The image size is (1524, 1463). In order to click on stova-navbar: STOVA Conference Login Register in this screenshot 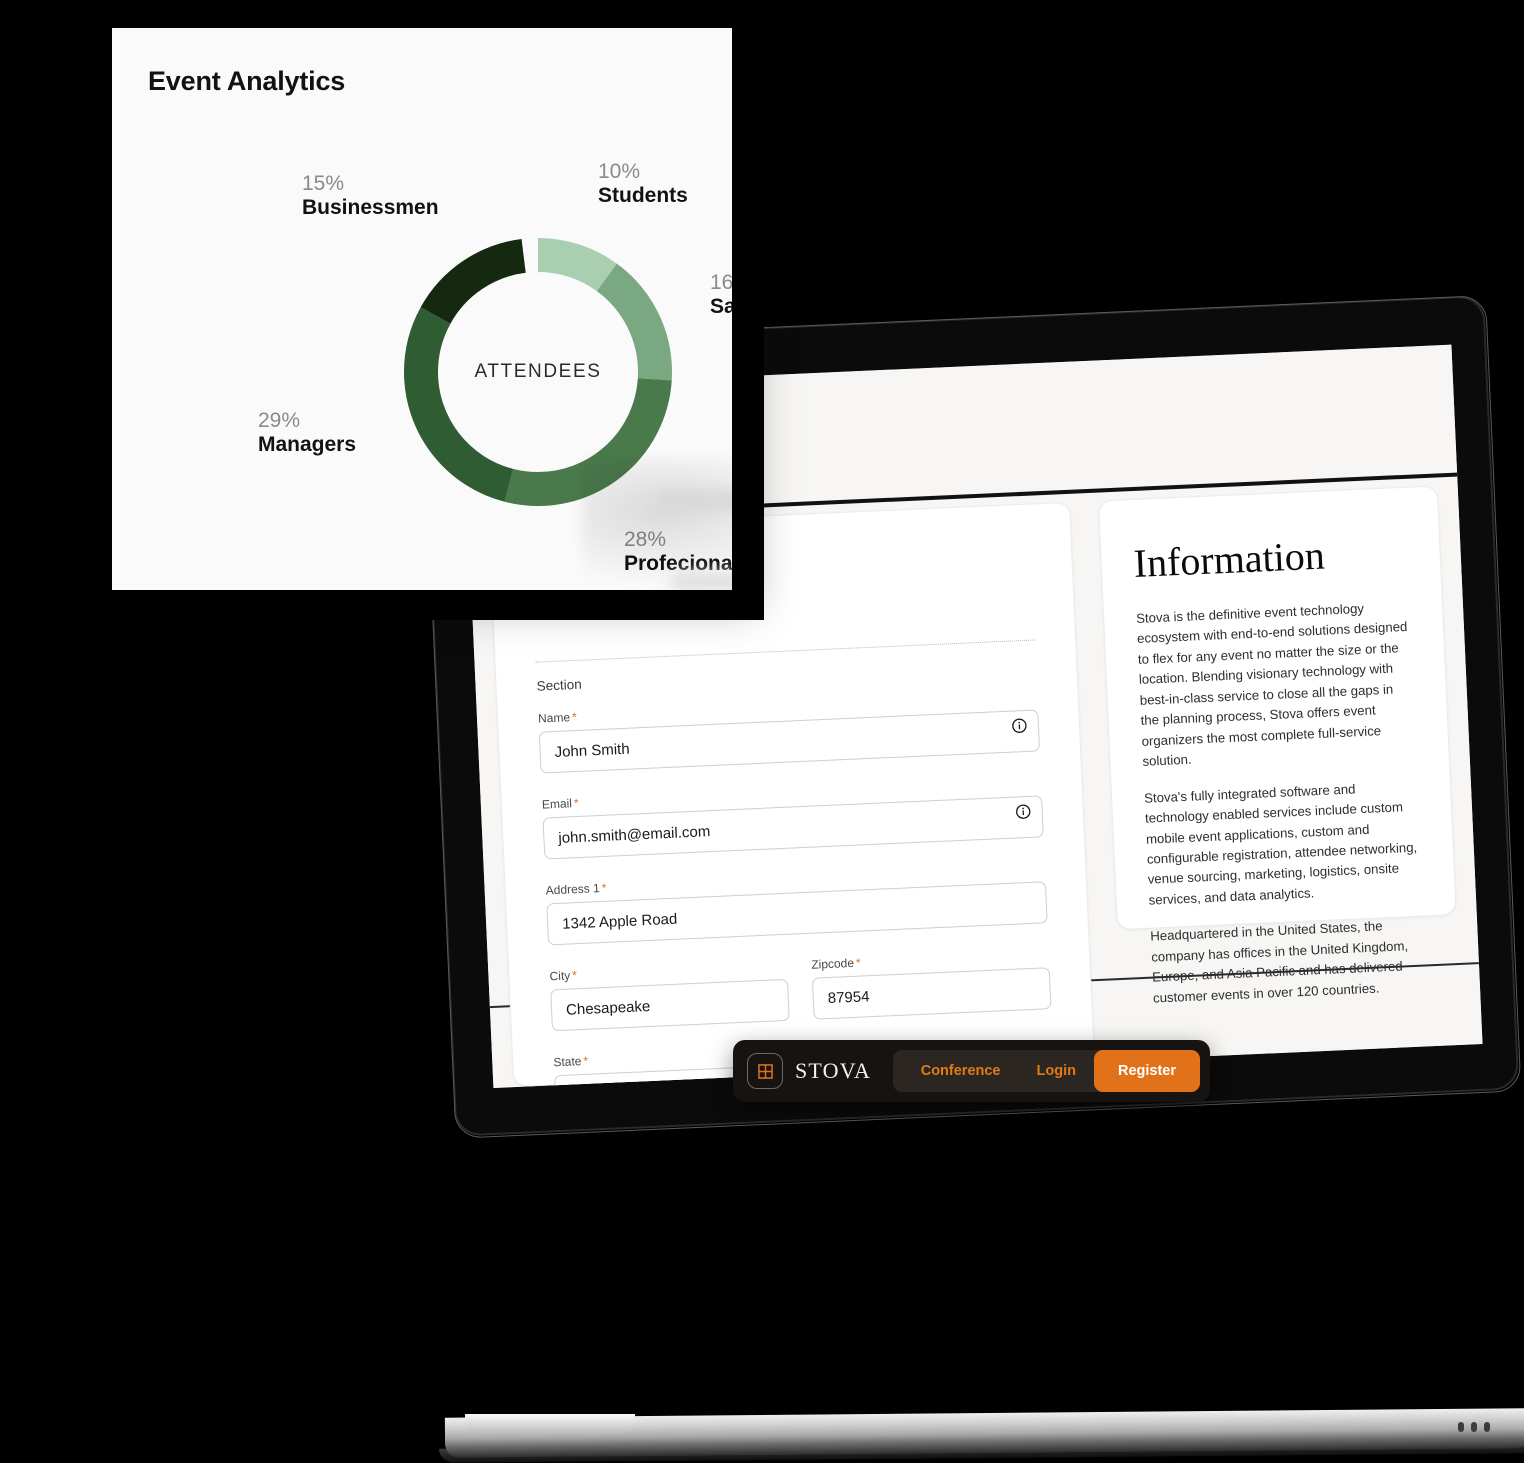, I will do `click(971, 1071)`.